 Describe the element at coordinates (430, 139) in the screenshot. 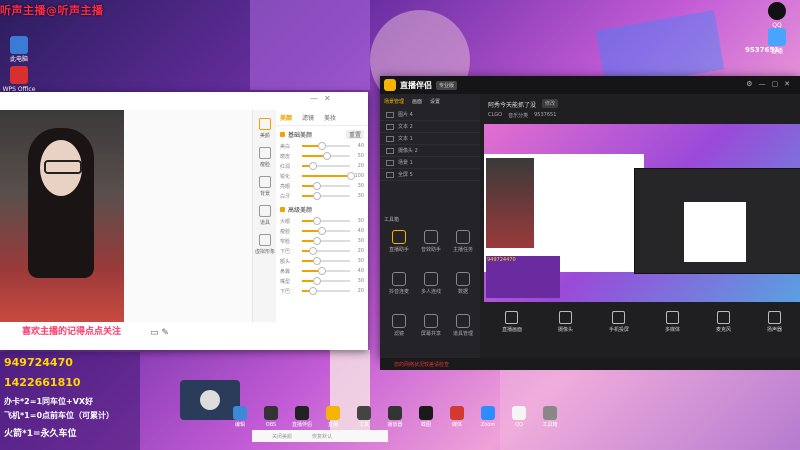

I see `scene-item: 文本 1` at that location.